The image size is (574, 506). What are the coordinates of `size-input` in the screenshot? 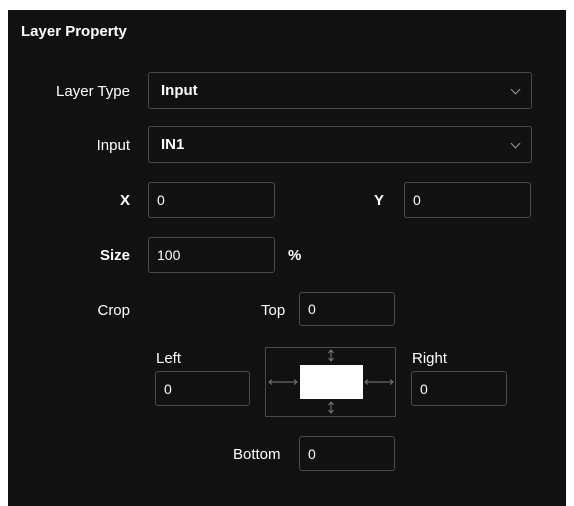 It's located at (211, 255).